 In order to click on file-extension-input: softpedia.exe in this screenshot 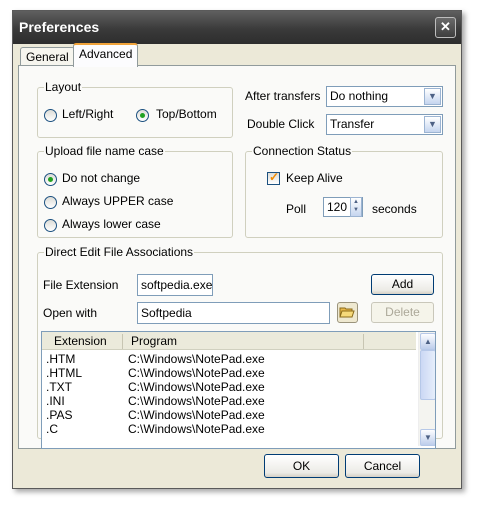, I will do `click(175, 285)`.